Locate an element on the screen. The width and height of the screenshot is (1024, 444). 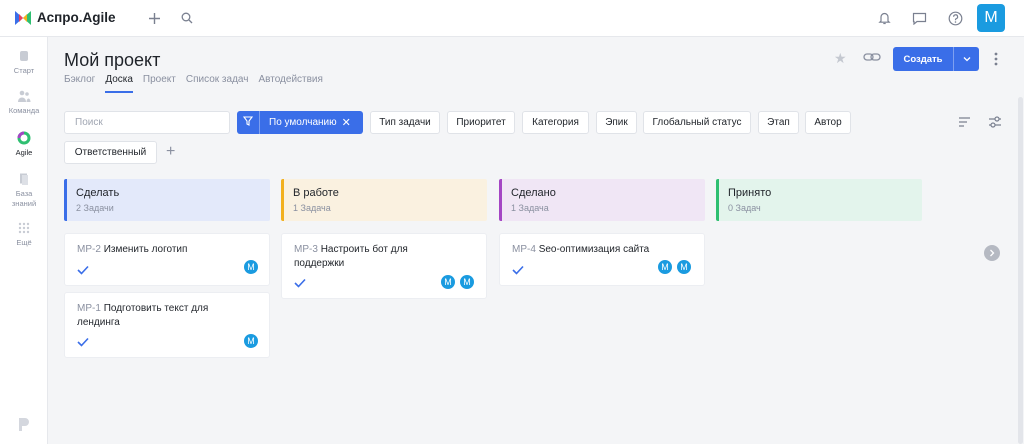
filter-global-status: Глобальный статус is located at coordinates (697, 122).